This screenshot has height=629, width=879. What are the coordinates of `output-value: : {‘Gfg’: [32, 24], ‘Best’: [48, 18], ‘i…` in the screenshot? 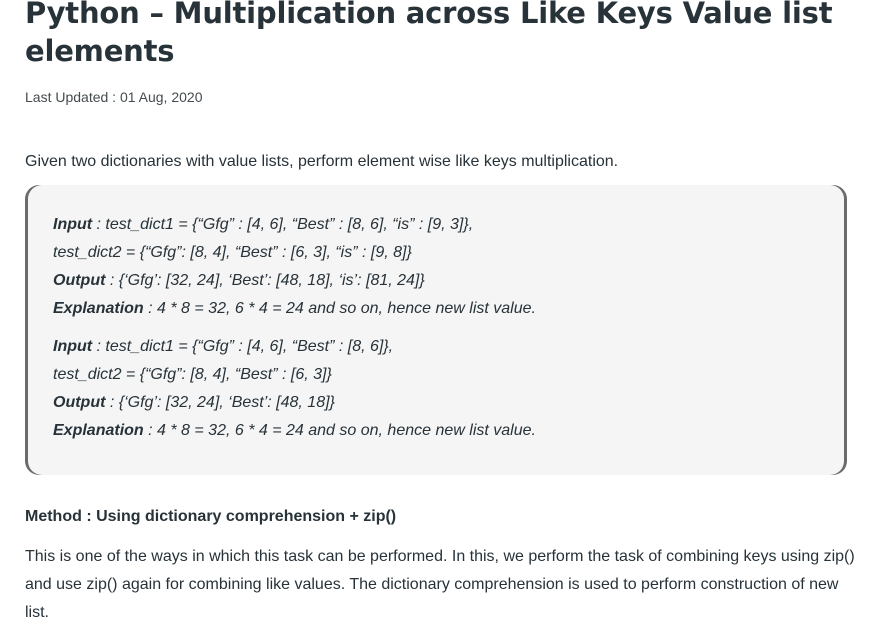 It's located at (265, 280).